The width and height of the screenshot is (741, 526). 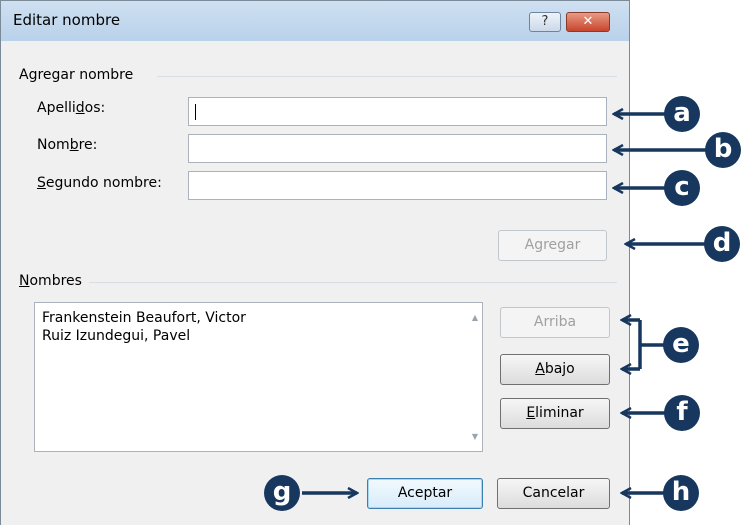 I want to click on callout-f: f, so click(x=682, y=413).